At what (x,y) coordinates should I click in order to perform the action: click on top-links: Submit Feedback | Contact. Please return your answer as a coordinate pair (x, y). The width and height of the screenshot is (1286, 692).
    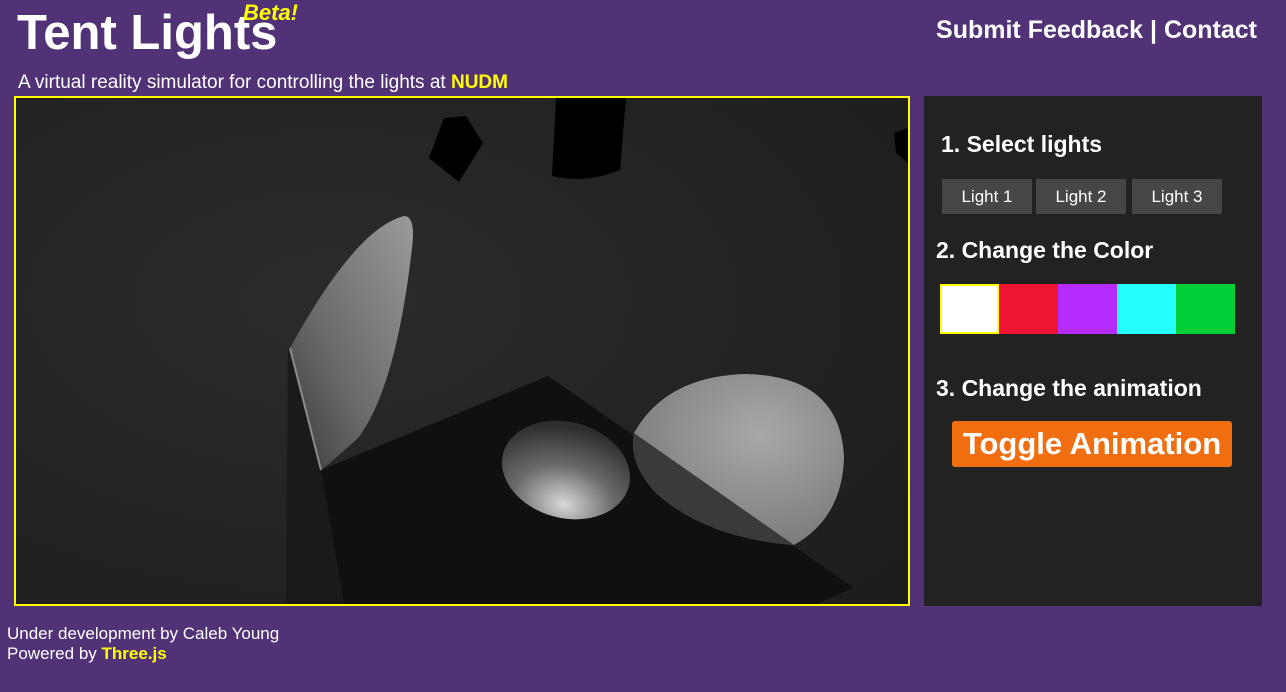
    Looking at the image, I should click on (1096, 30).